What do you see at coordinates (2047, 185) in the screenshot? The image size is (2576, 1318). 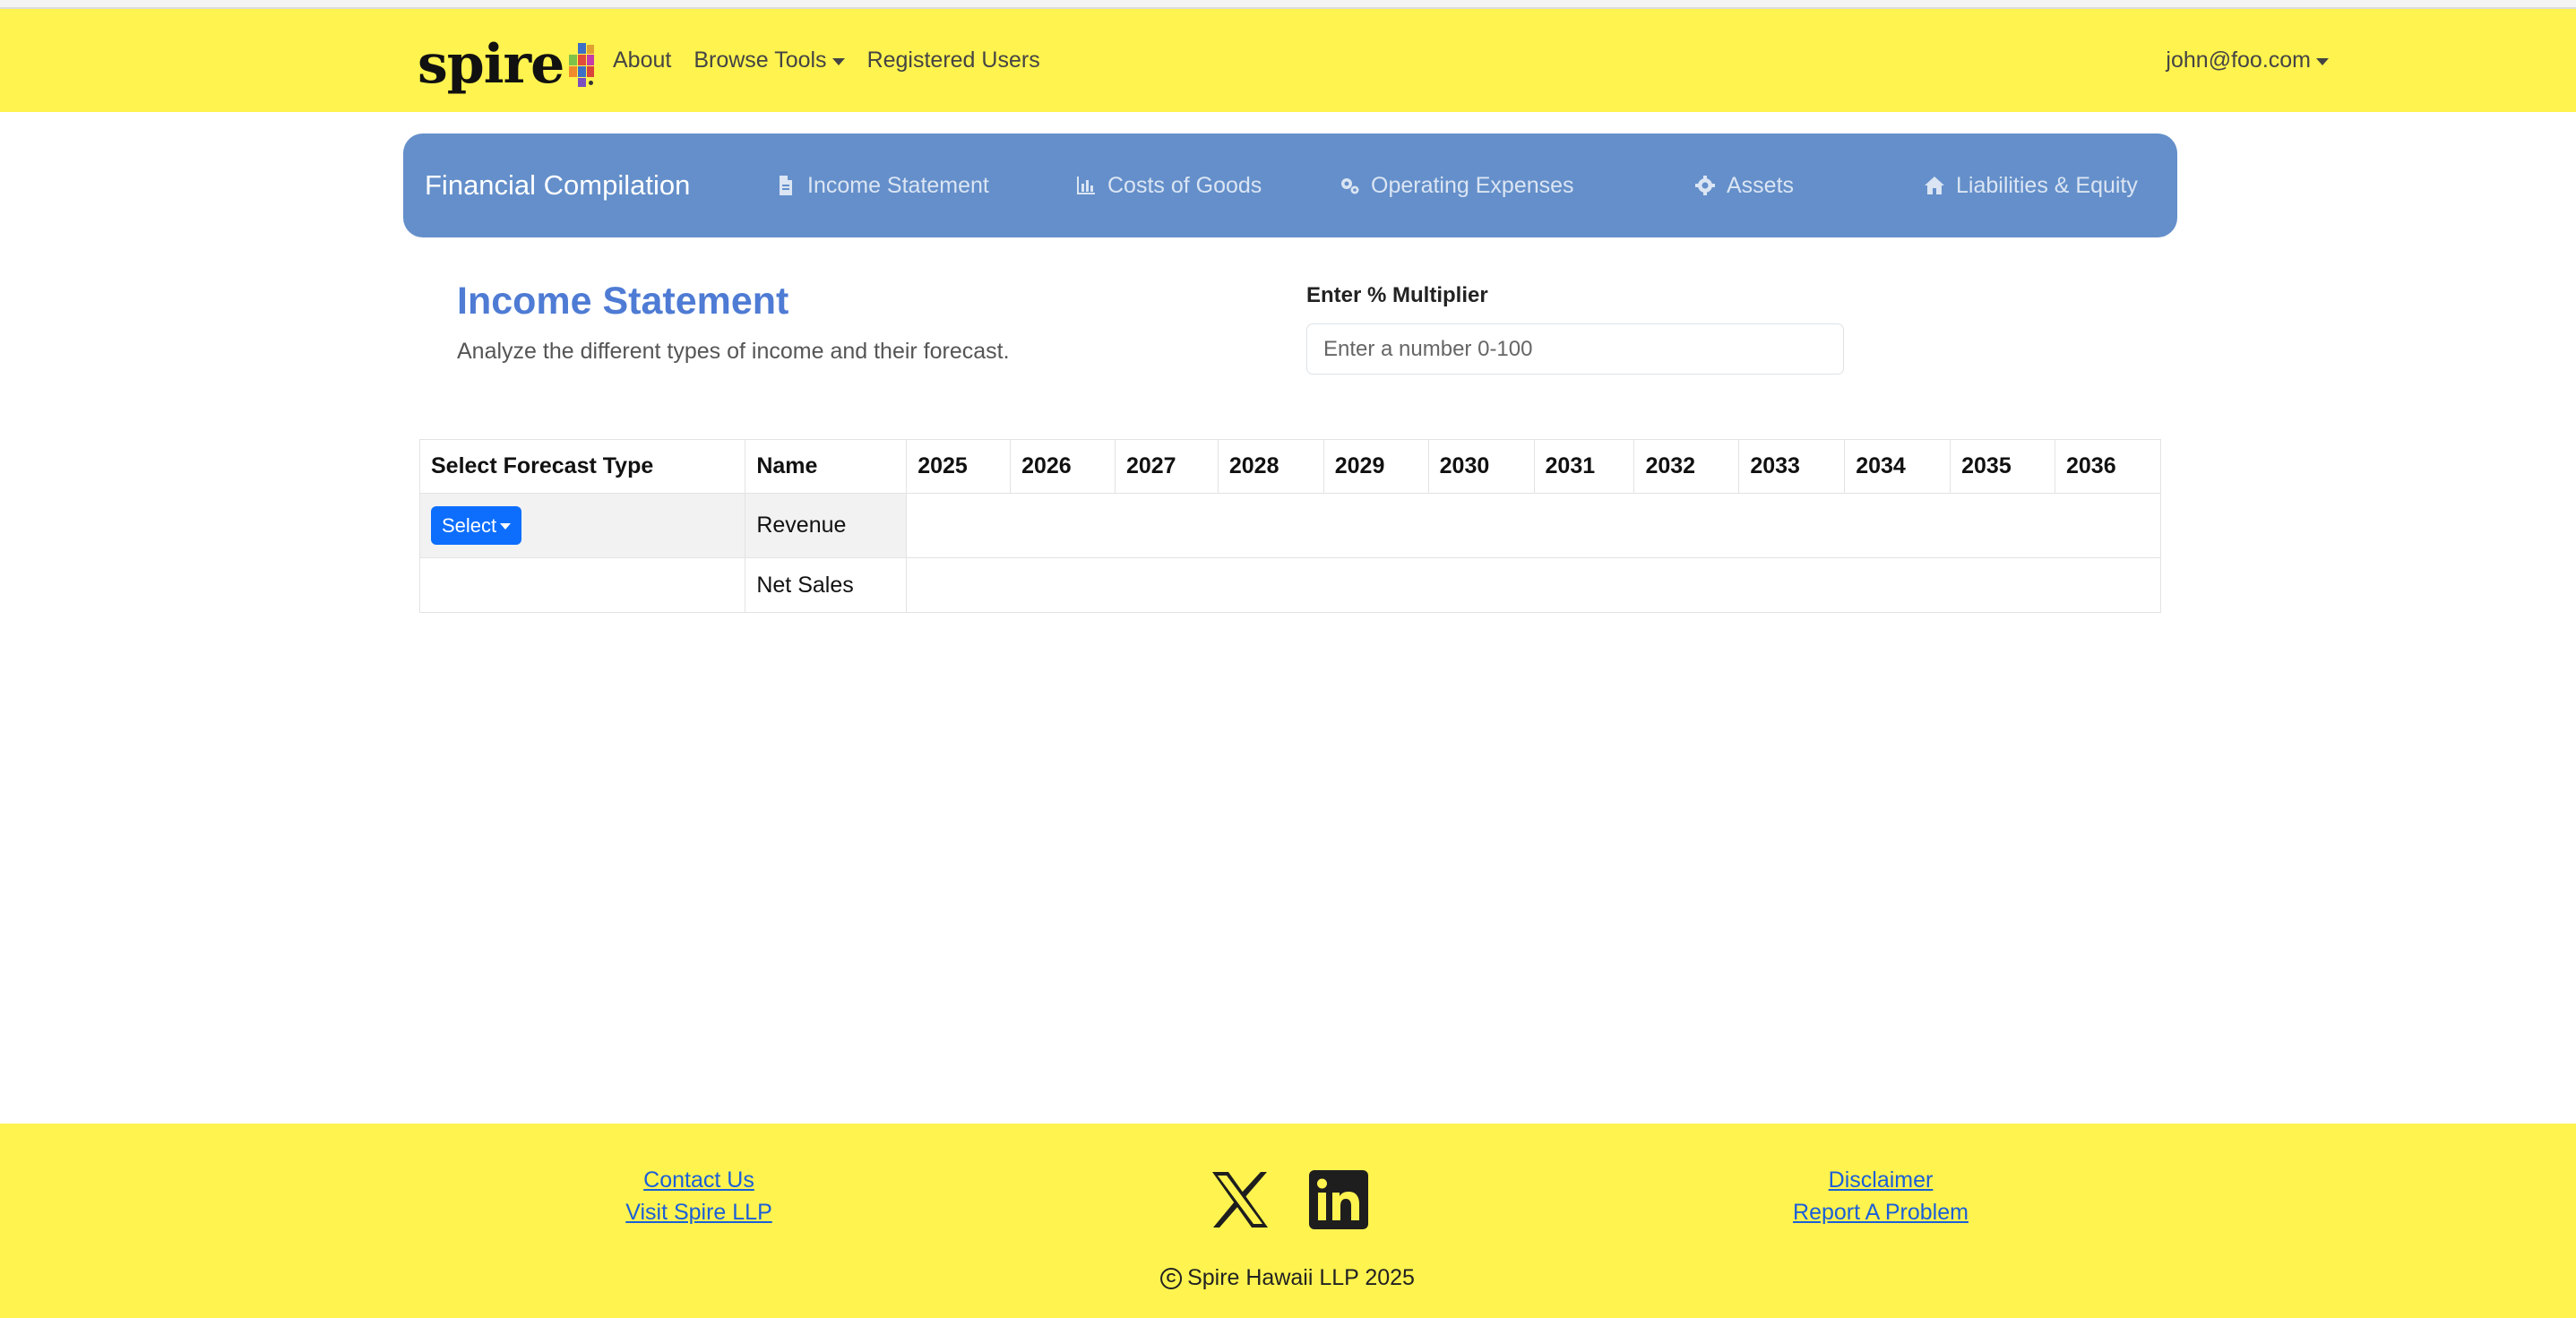 I see `tab-liabilities-equity-label: Liabilities & Equity` at bounding box center [2047, 185].